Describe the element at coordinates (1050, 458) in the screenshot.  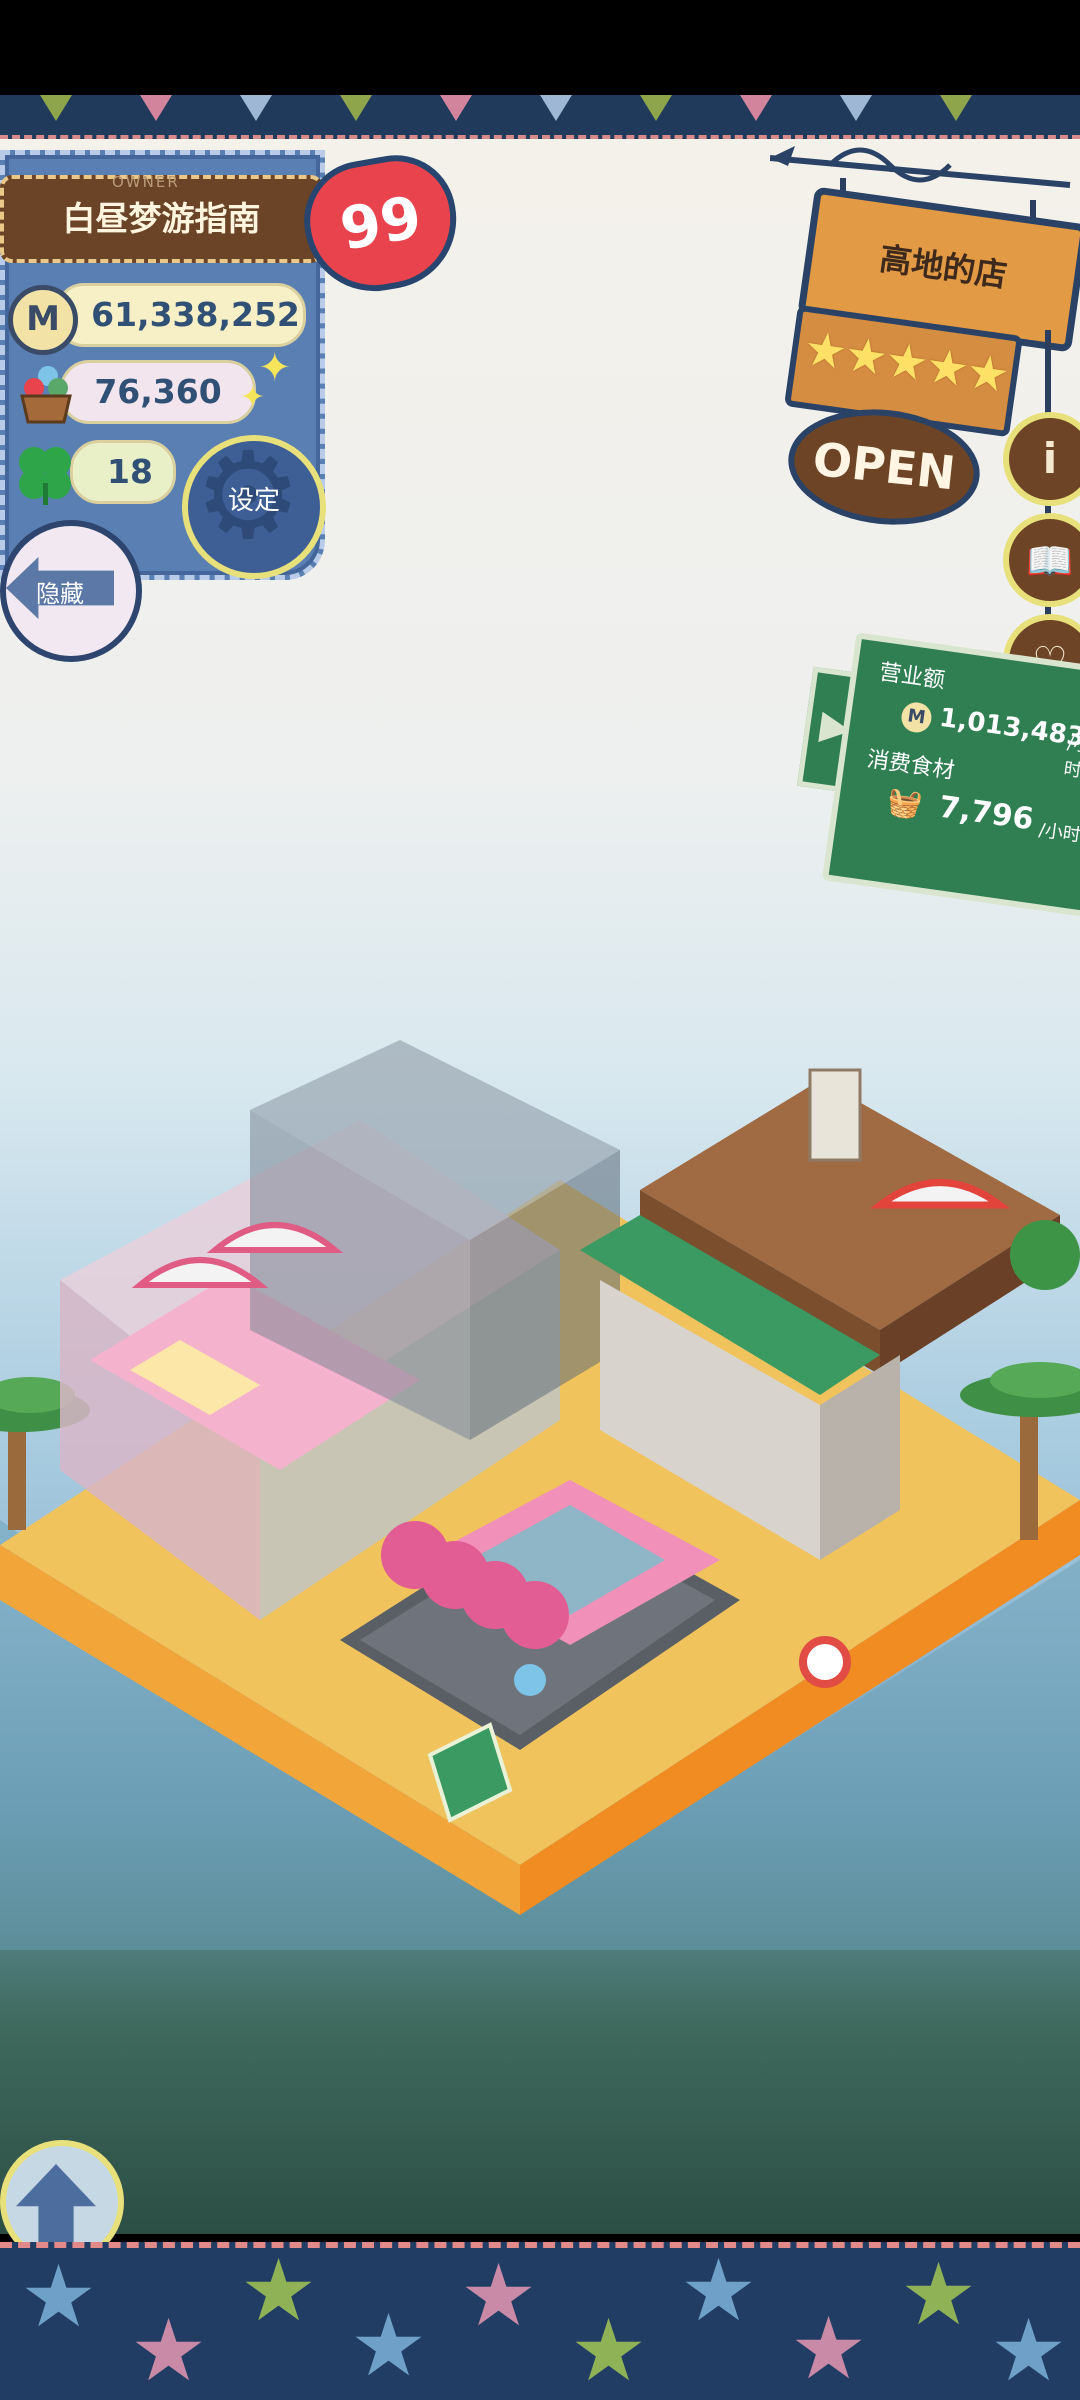
I see `info-icon: i` at that location.